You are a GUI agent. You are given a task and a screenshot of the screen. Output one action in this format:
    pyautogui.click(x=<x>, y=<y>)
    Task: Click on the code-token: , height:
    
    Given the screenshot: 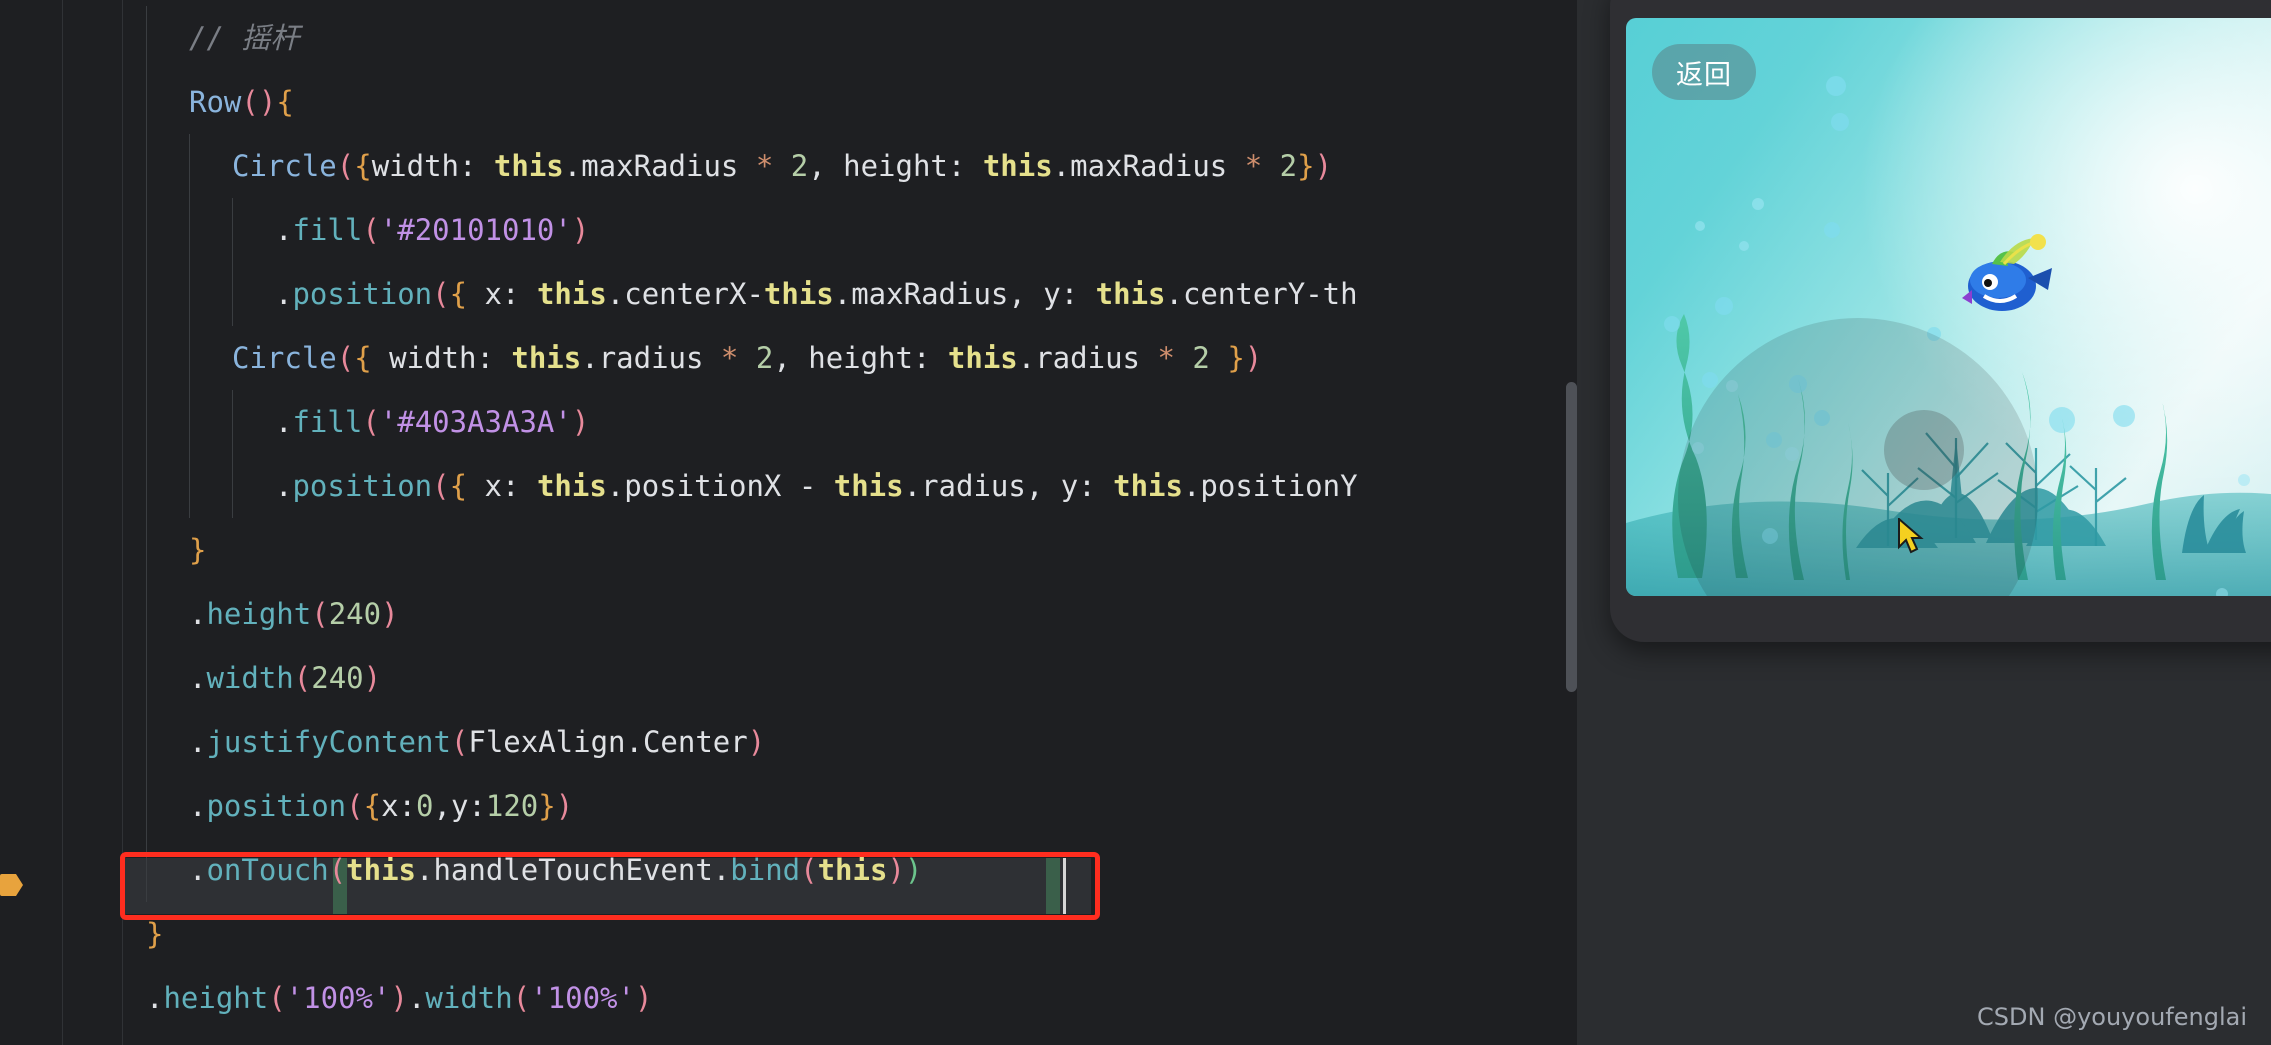 What is the action you would take?
    pyautogui.click(x=860, y=358)
    